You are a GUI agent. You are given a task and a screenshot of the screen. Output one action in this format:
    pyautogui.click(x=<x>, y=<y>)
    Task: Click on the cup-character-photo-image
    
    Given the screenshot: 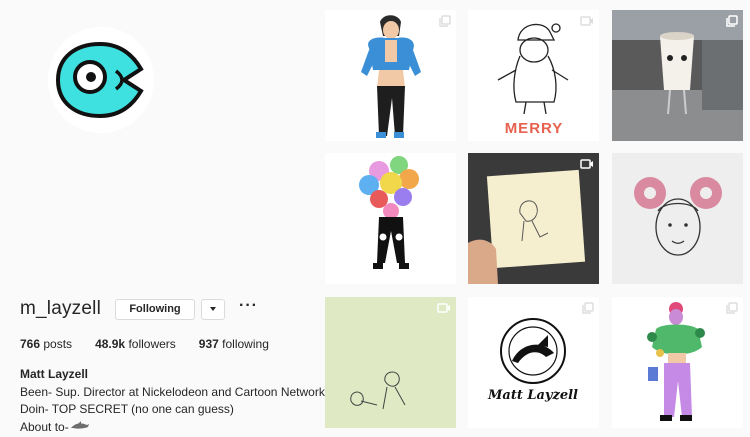 What is the action you would take?
    pyautogui.click(x=677, y=75)
    